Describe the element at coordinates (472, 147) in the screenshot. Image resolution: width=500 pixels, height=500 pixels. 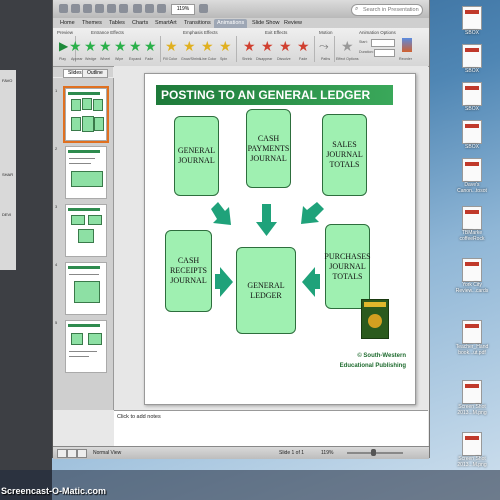
I see `desktop-file-label: SBOX` at that location.